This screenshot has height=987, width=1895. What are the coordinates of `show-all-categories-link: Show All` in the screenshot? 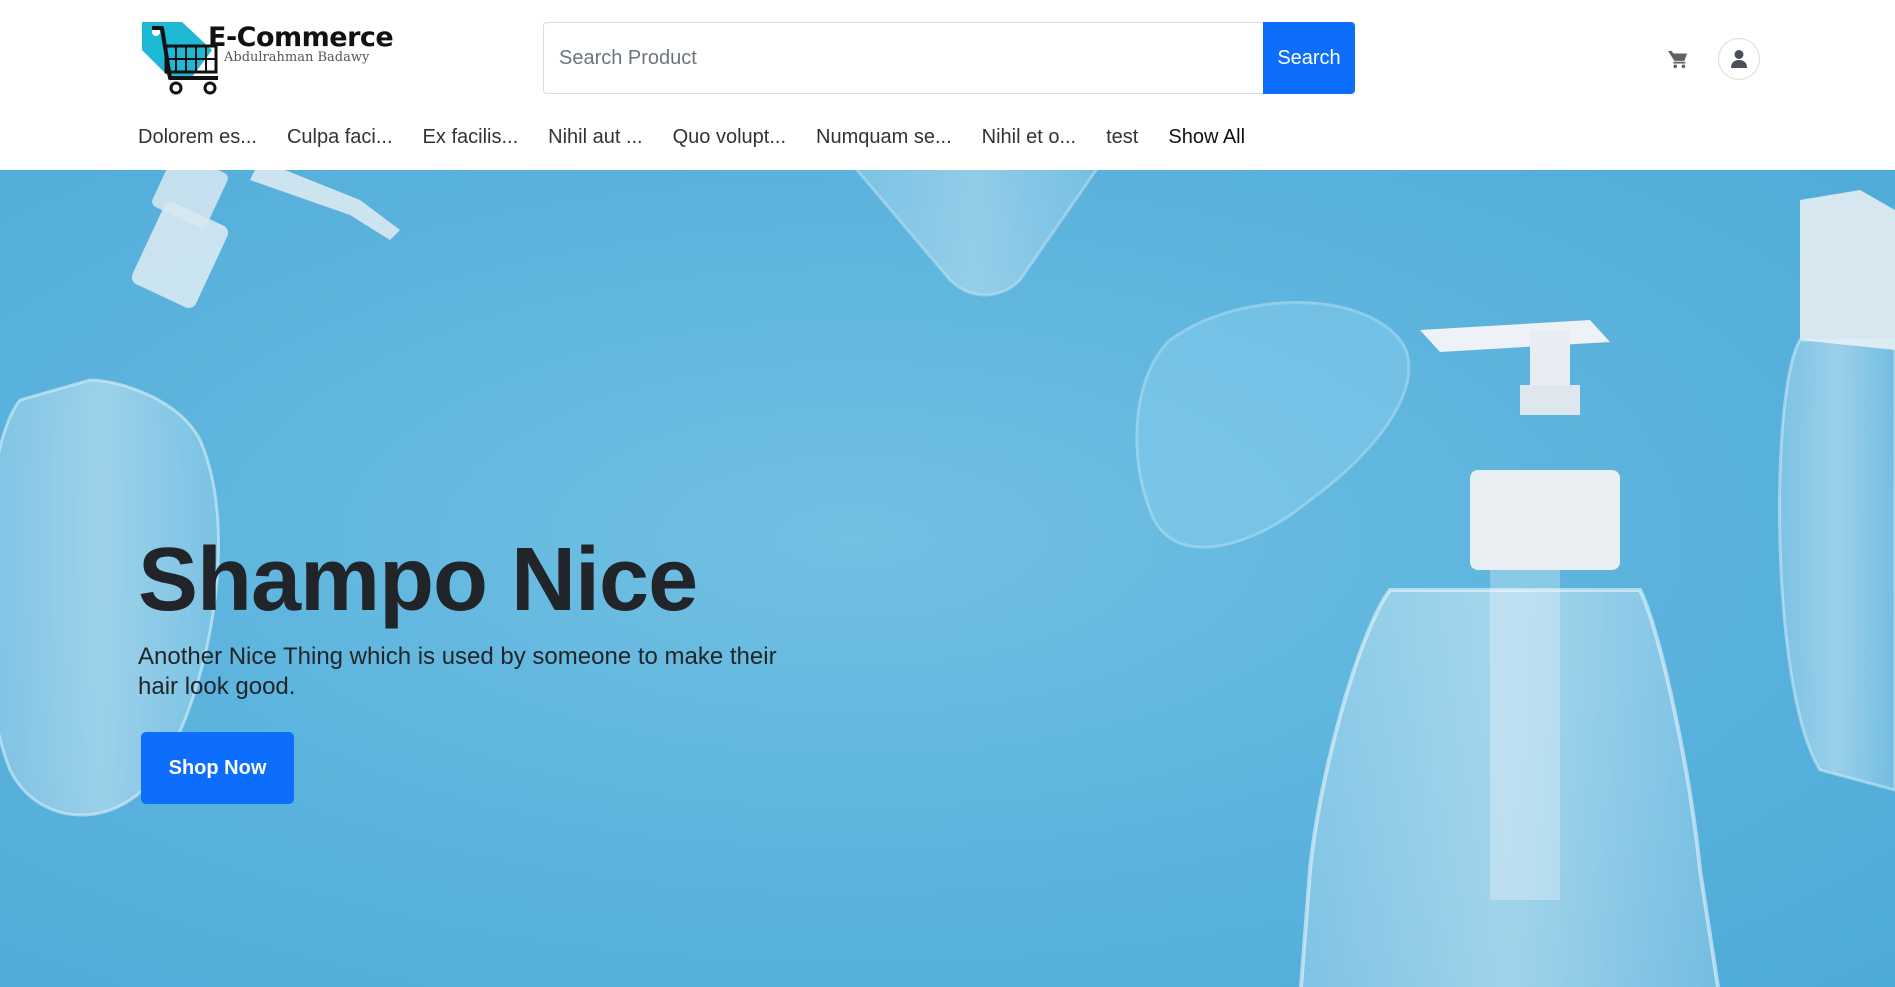 It's located at (1206, 137).